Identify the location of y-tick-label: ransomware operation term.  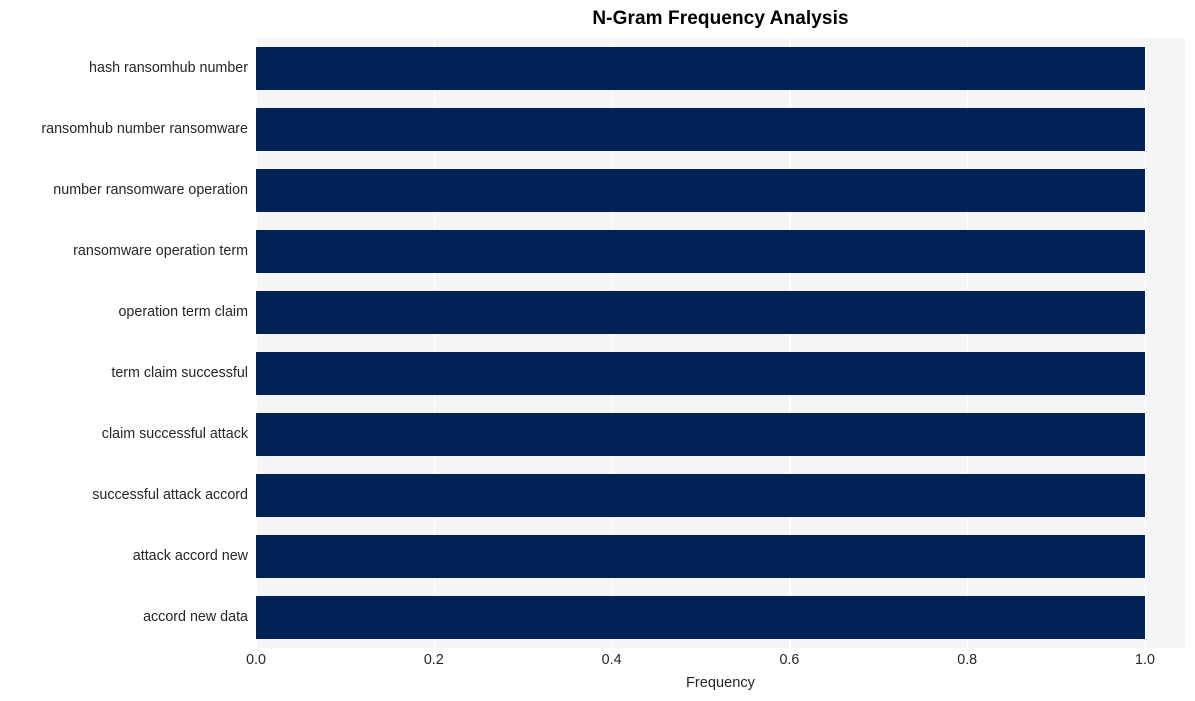
(160, 250).